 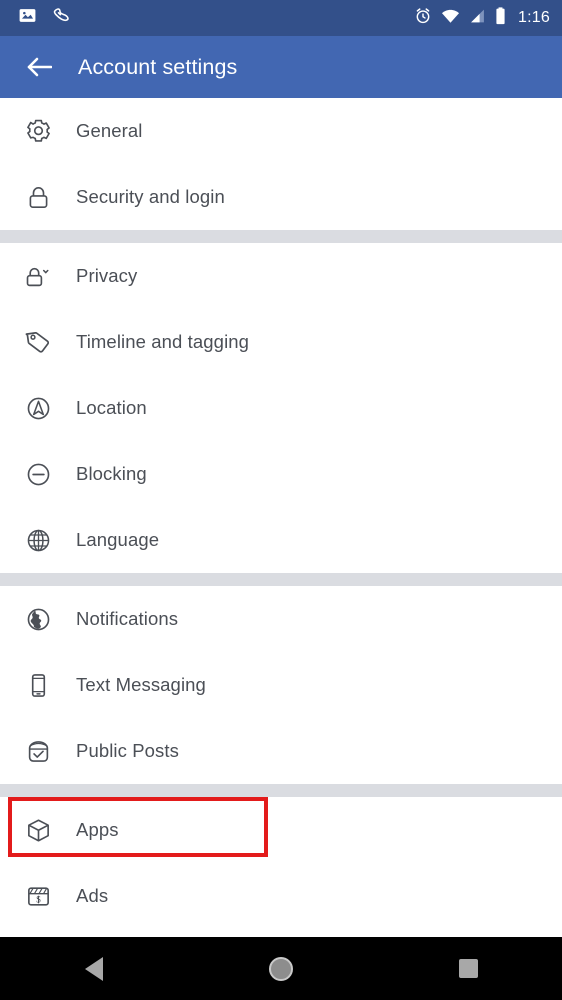 What do you see at coordinates (281, 408) in the screenshot?
I see `settings-row-location: Location` at bounding box center [281, 408].